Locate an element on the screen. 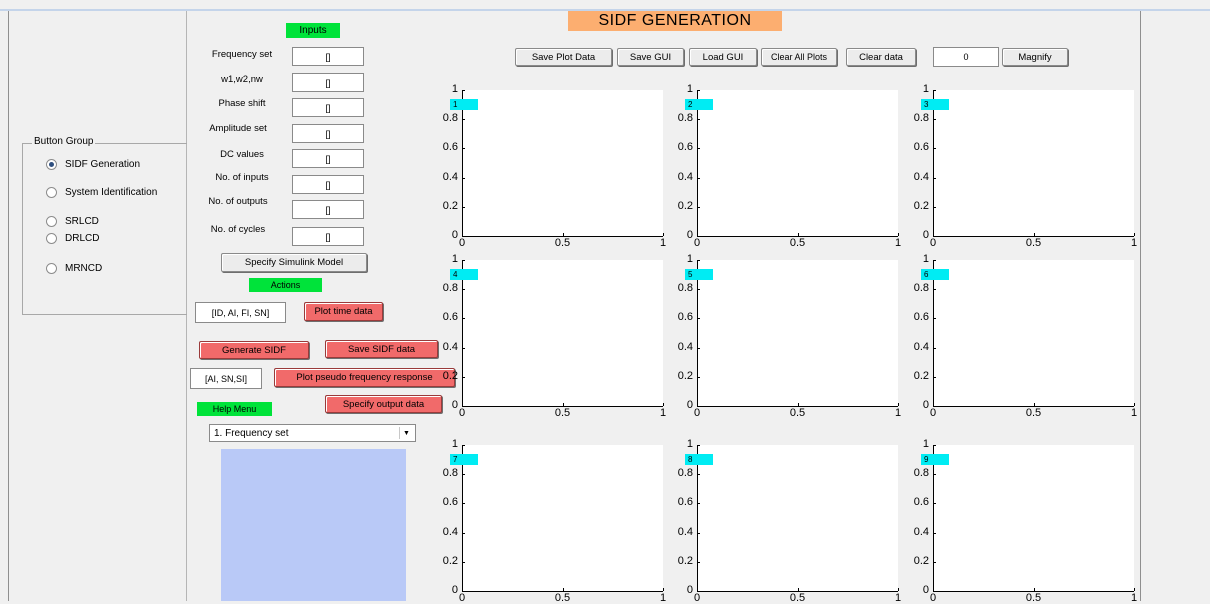 The width and height of the screenshot is (1210, 604). input-label-no-of-cycles: No. of cycles is located at coordinates (238, 229).